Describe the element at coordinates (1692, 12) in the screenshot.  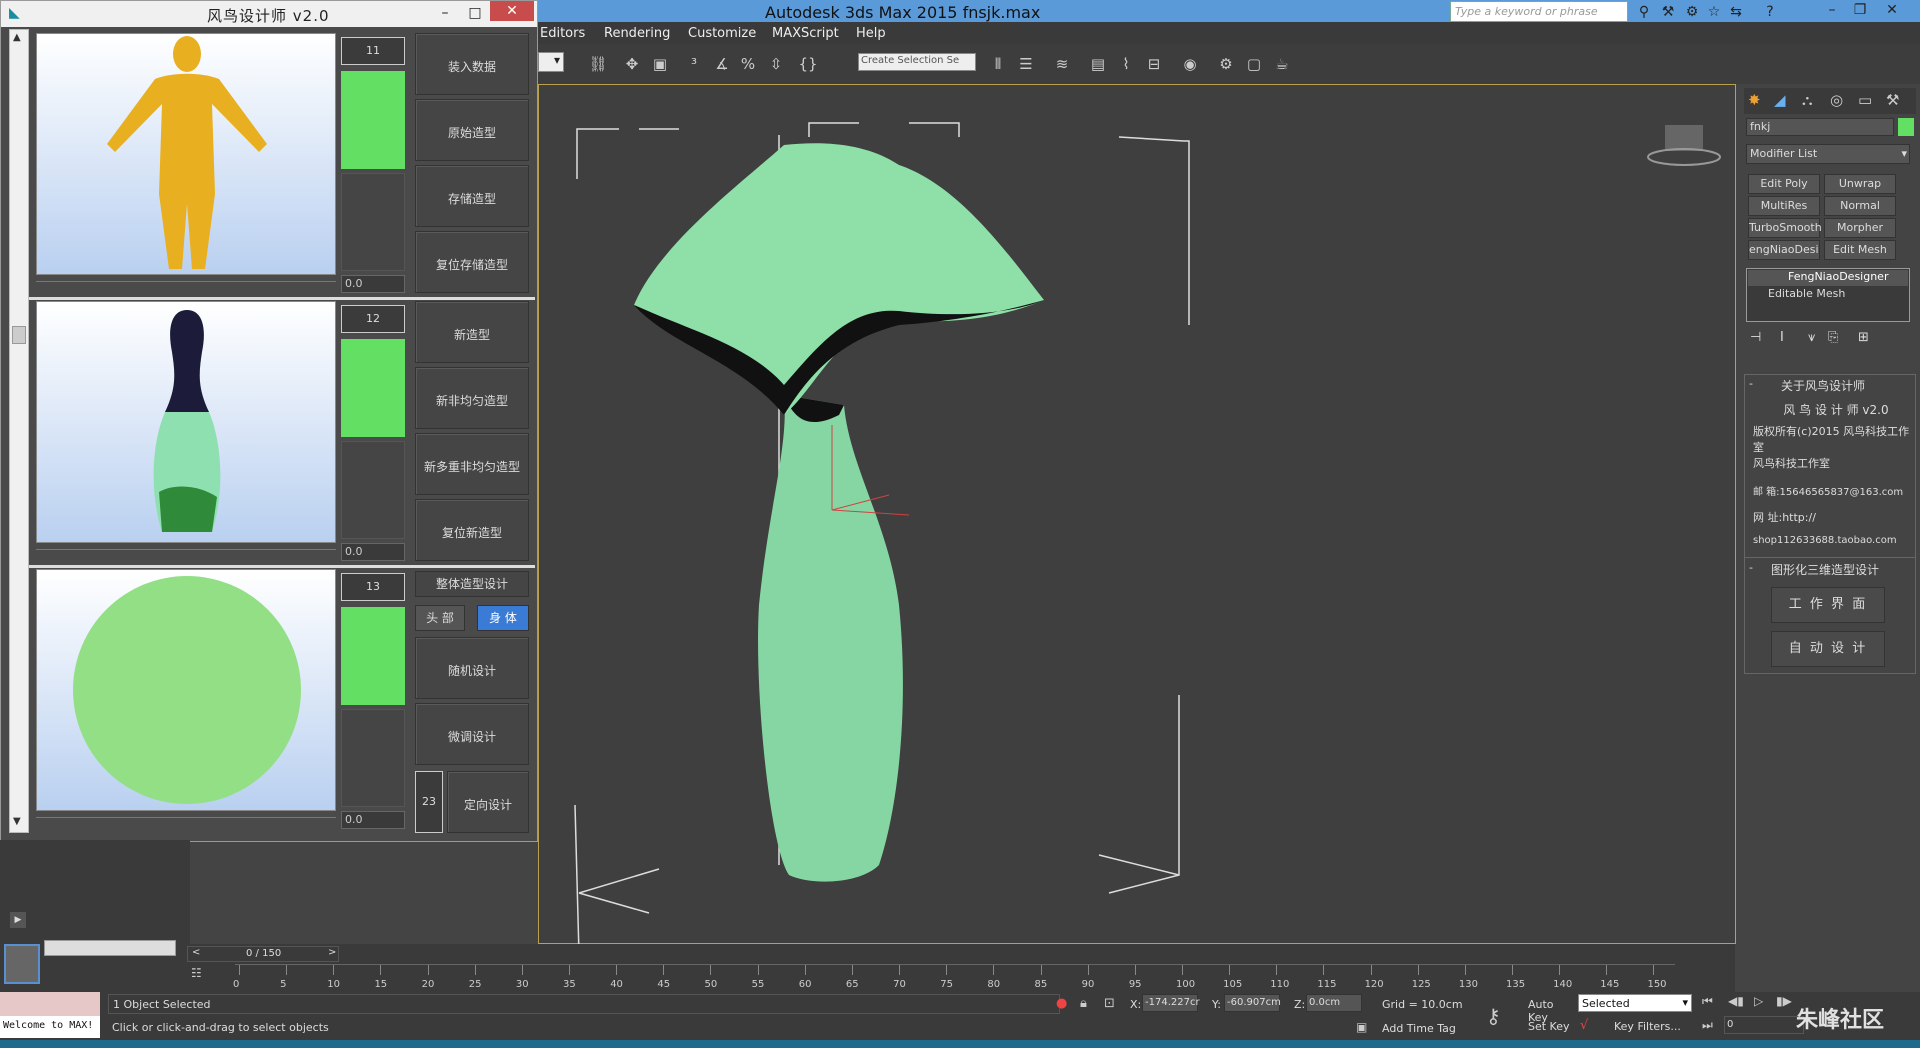
I see `wrench-icon: ⚙` at that location.